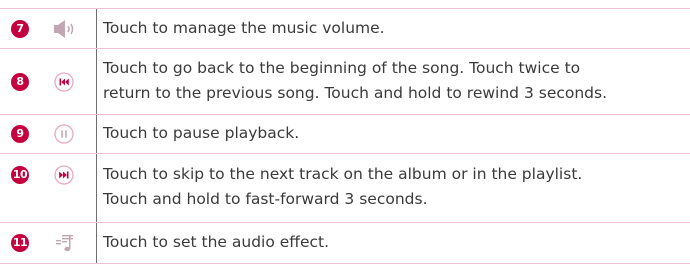 The width and height of the screenshot is (690, 264). I want to click on number-badge: 8, so click(20, 82).